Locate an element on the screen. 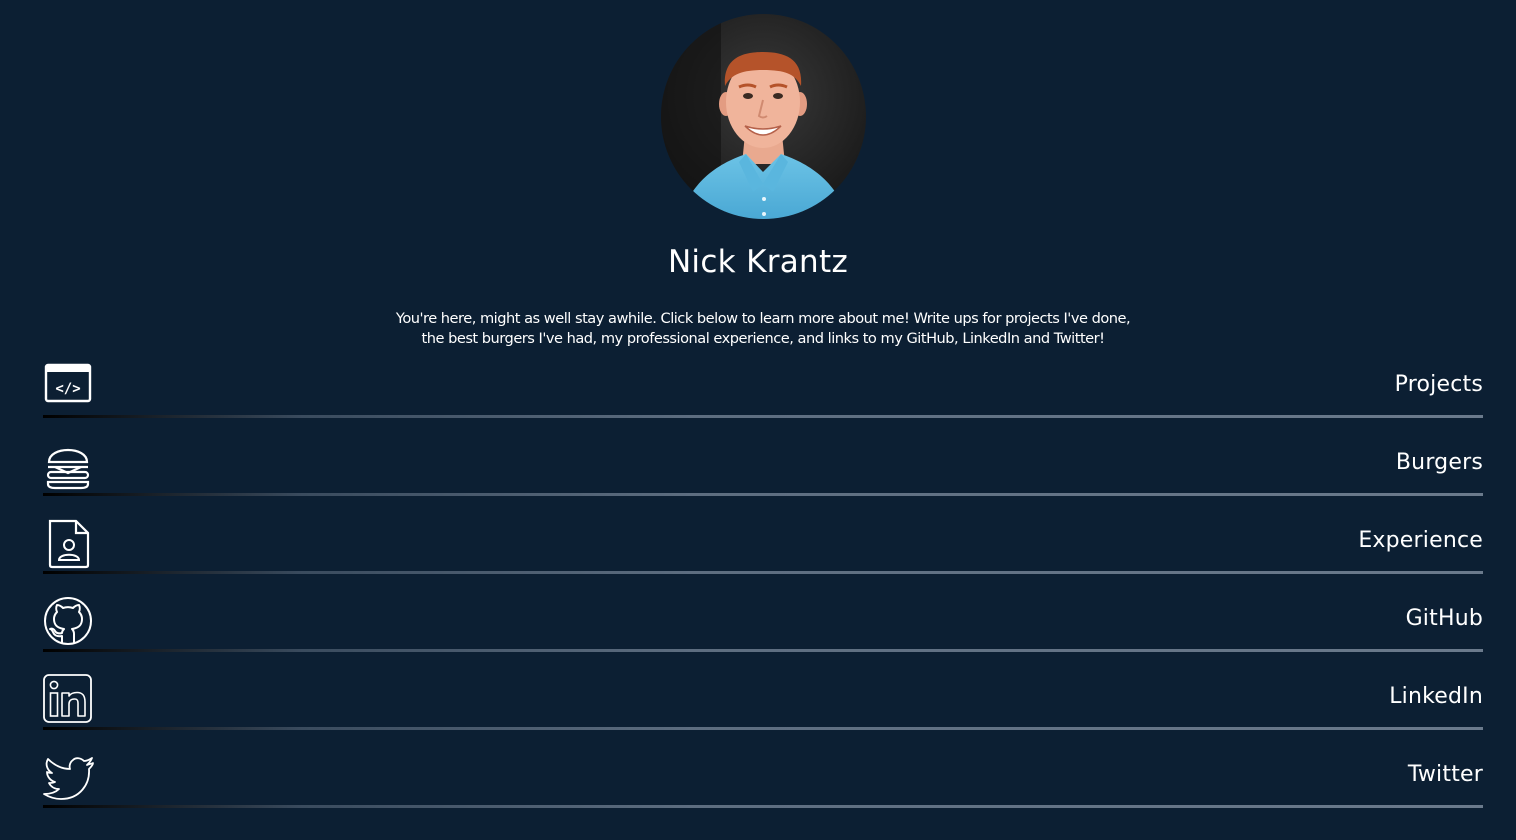 The width and height of the screenshot is (1516, 840). link-label: GitHub is located at coordinates (1444, 618).